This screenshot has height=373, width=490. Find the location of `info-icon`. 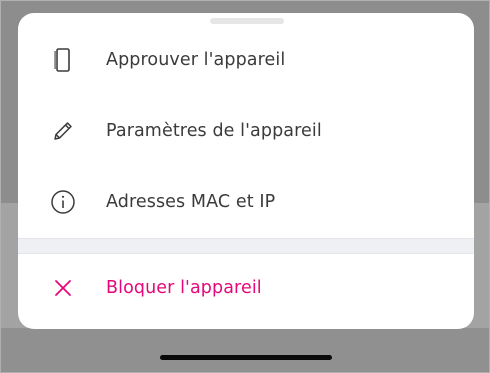

info-icon is located at coordinates (63, 202).